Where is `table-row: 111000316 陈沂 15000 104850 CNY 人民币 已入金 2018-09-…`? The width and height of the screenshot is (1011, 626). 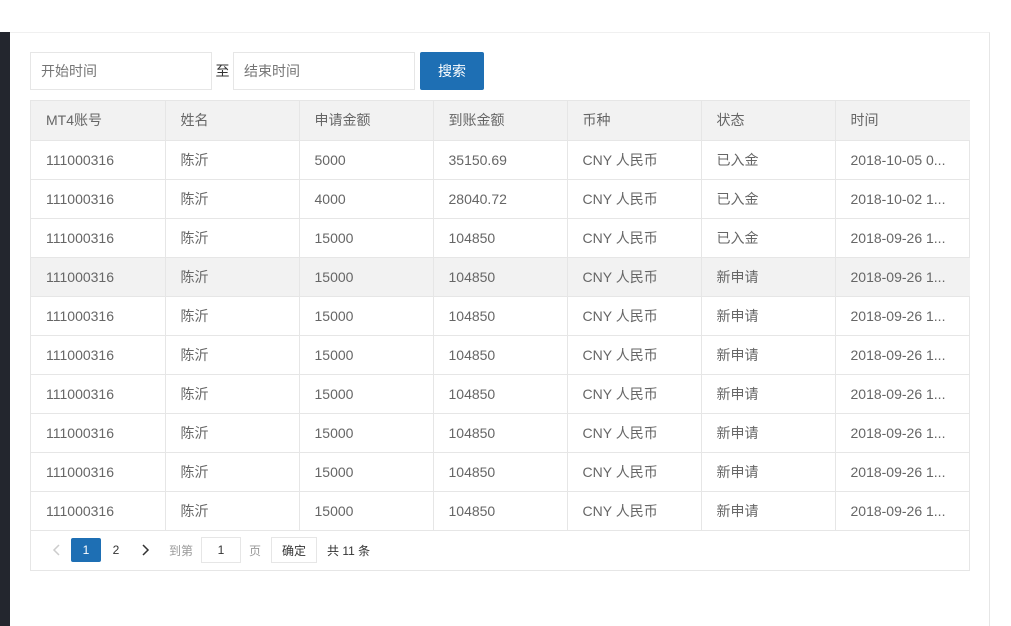
table-row: 111000316 陈沂 15000 104850 CNY 人民币 已入金 2018-09-… is located at coordinates (500, 238).